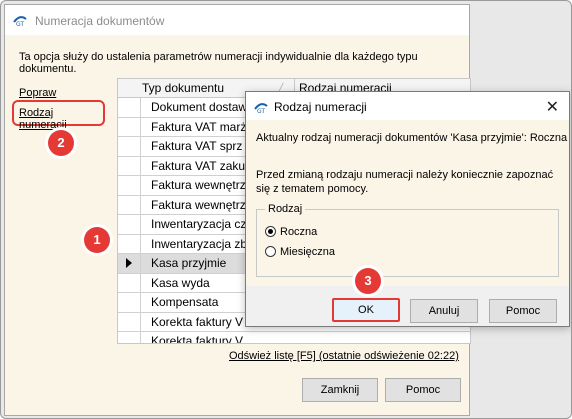 This screenshot has height=419, width=572. Describe the element at coordinates (523, 311) in the screenshot. I see `dialog-pomoc-button: Pomoc` at that location.